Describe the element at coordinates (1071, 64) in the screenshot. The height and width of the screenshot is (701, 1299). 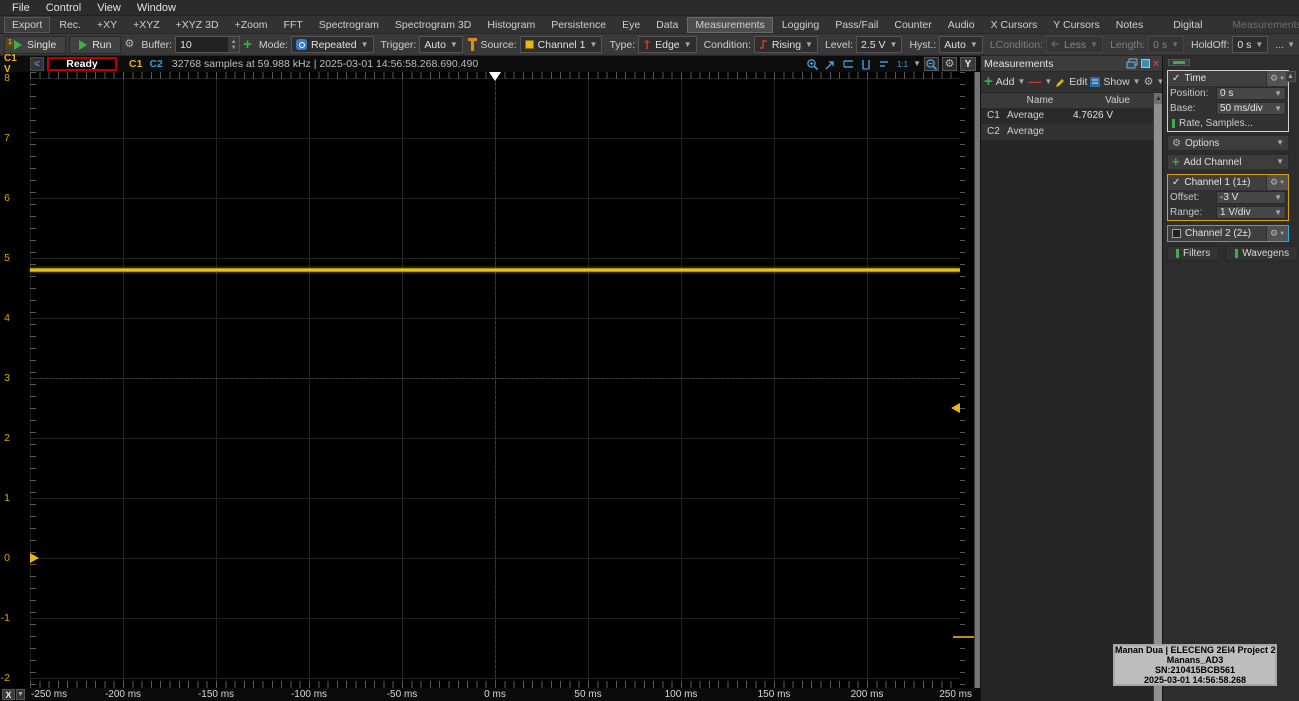
I see `measurements-title-bar: Measurements ×` at that location.